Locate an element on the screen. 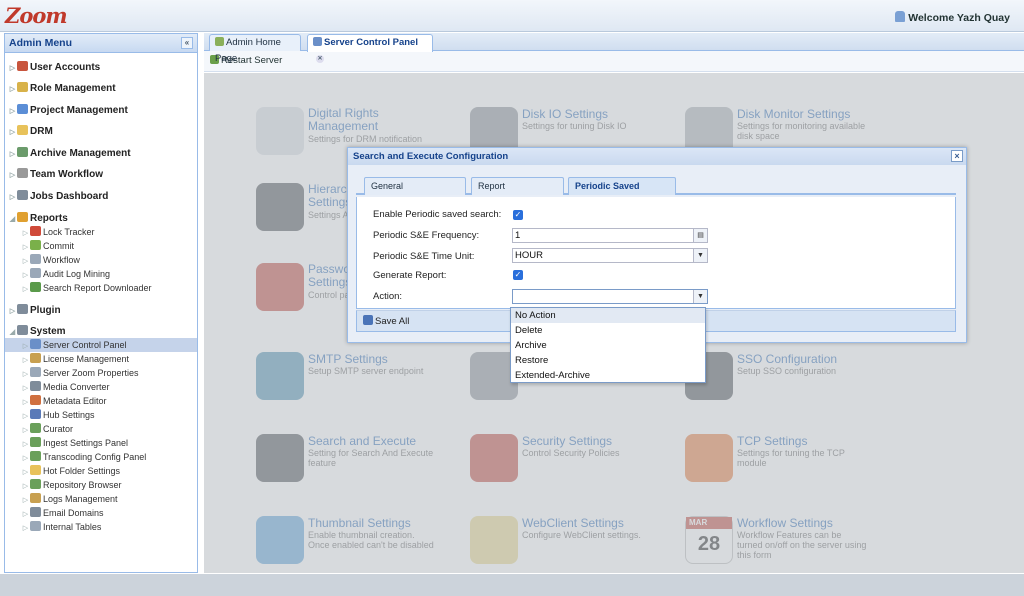 The height and width of the screenshot is (596, 1024). sidebar-item: ▷ Metadata Editor is located at coordinates (101, 401).